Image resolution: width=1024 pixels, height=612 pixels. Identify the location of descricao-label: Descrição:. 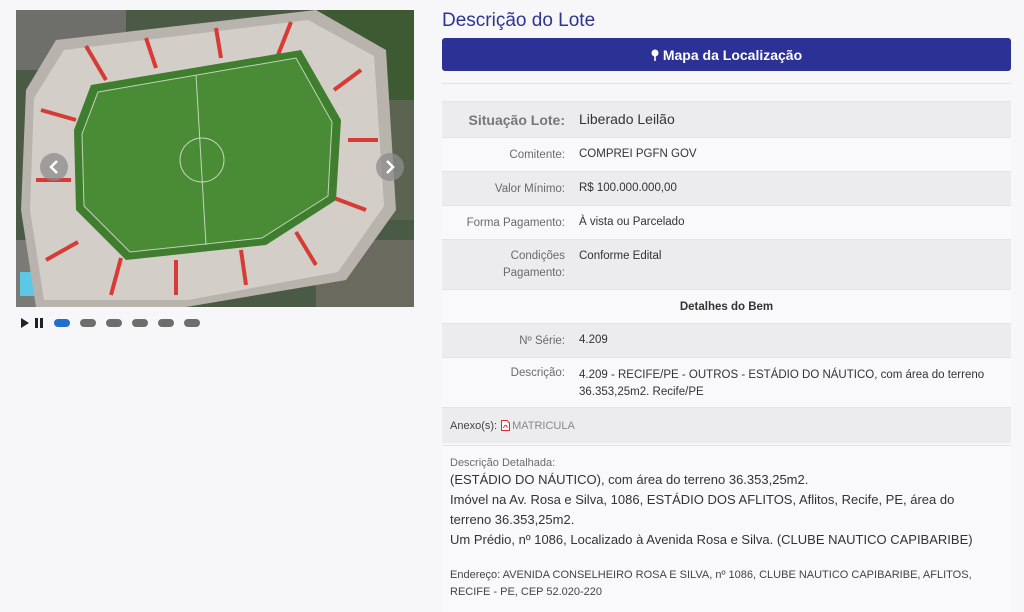
(537, 373).